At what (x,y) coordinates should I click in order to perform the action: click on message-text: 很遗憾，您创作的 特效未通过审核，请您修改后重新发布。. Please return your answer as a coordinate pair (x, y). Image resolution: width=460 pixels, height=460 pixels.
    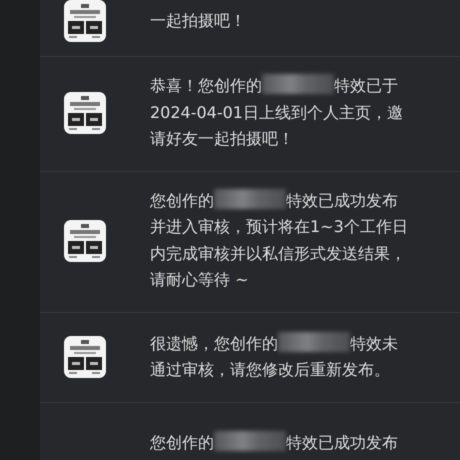
    Looking at the image, I should click on (274, 355).